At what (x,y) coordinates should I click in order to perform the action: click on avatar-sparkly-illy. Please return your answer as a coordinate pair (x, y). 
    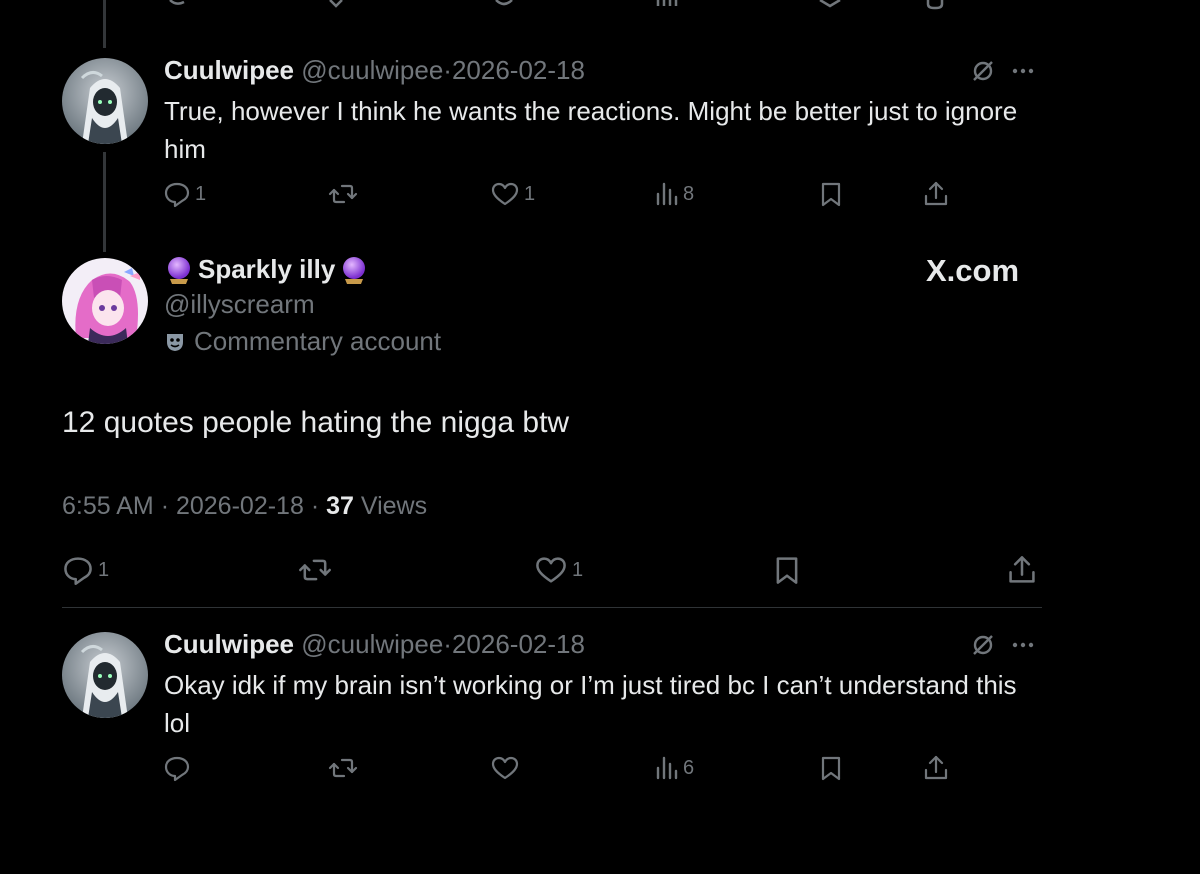
    Looking at the image, I should click on (105, 301).